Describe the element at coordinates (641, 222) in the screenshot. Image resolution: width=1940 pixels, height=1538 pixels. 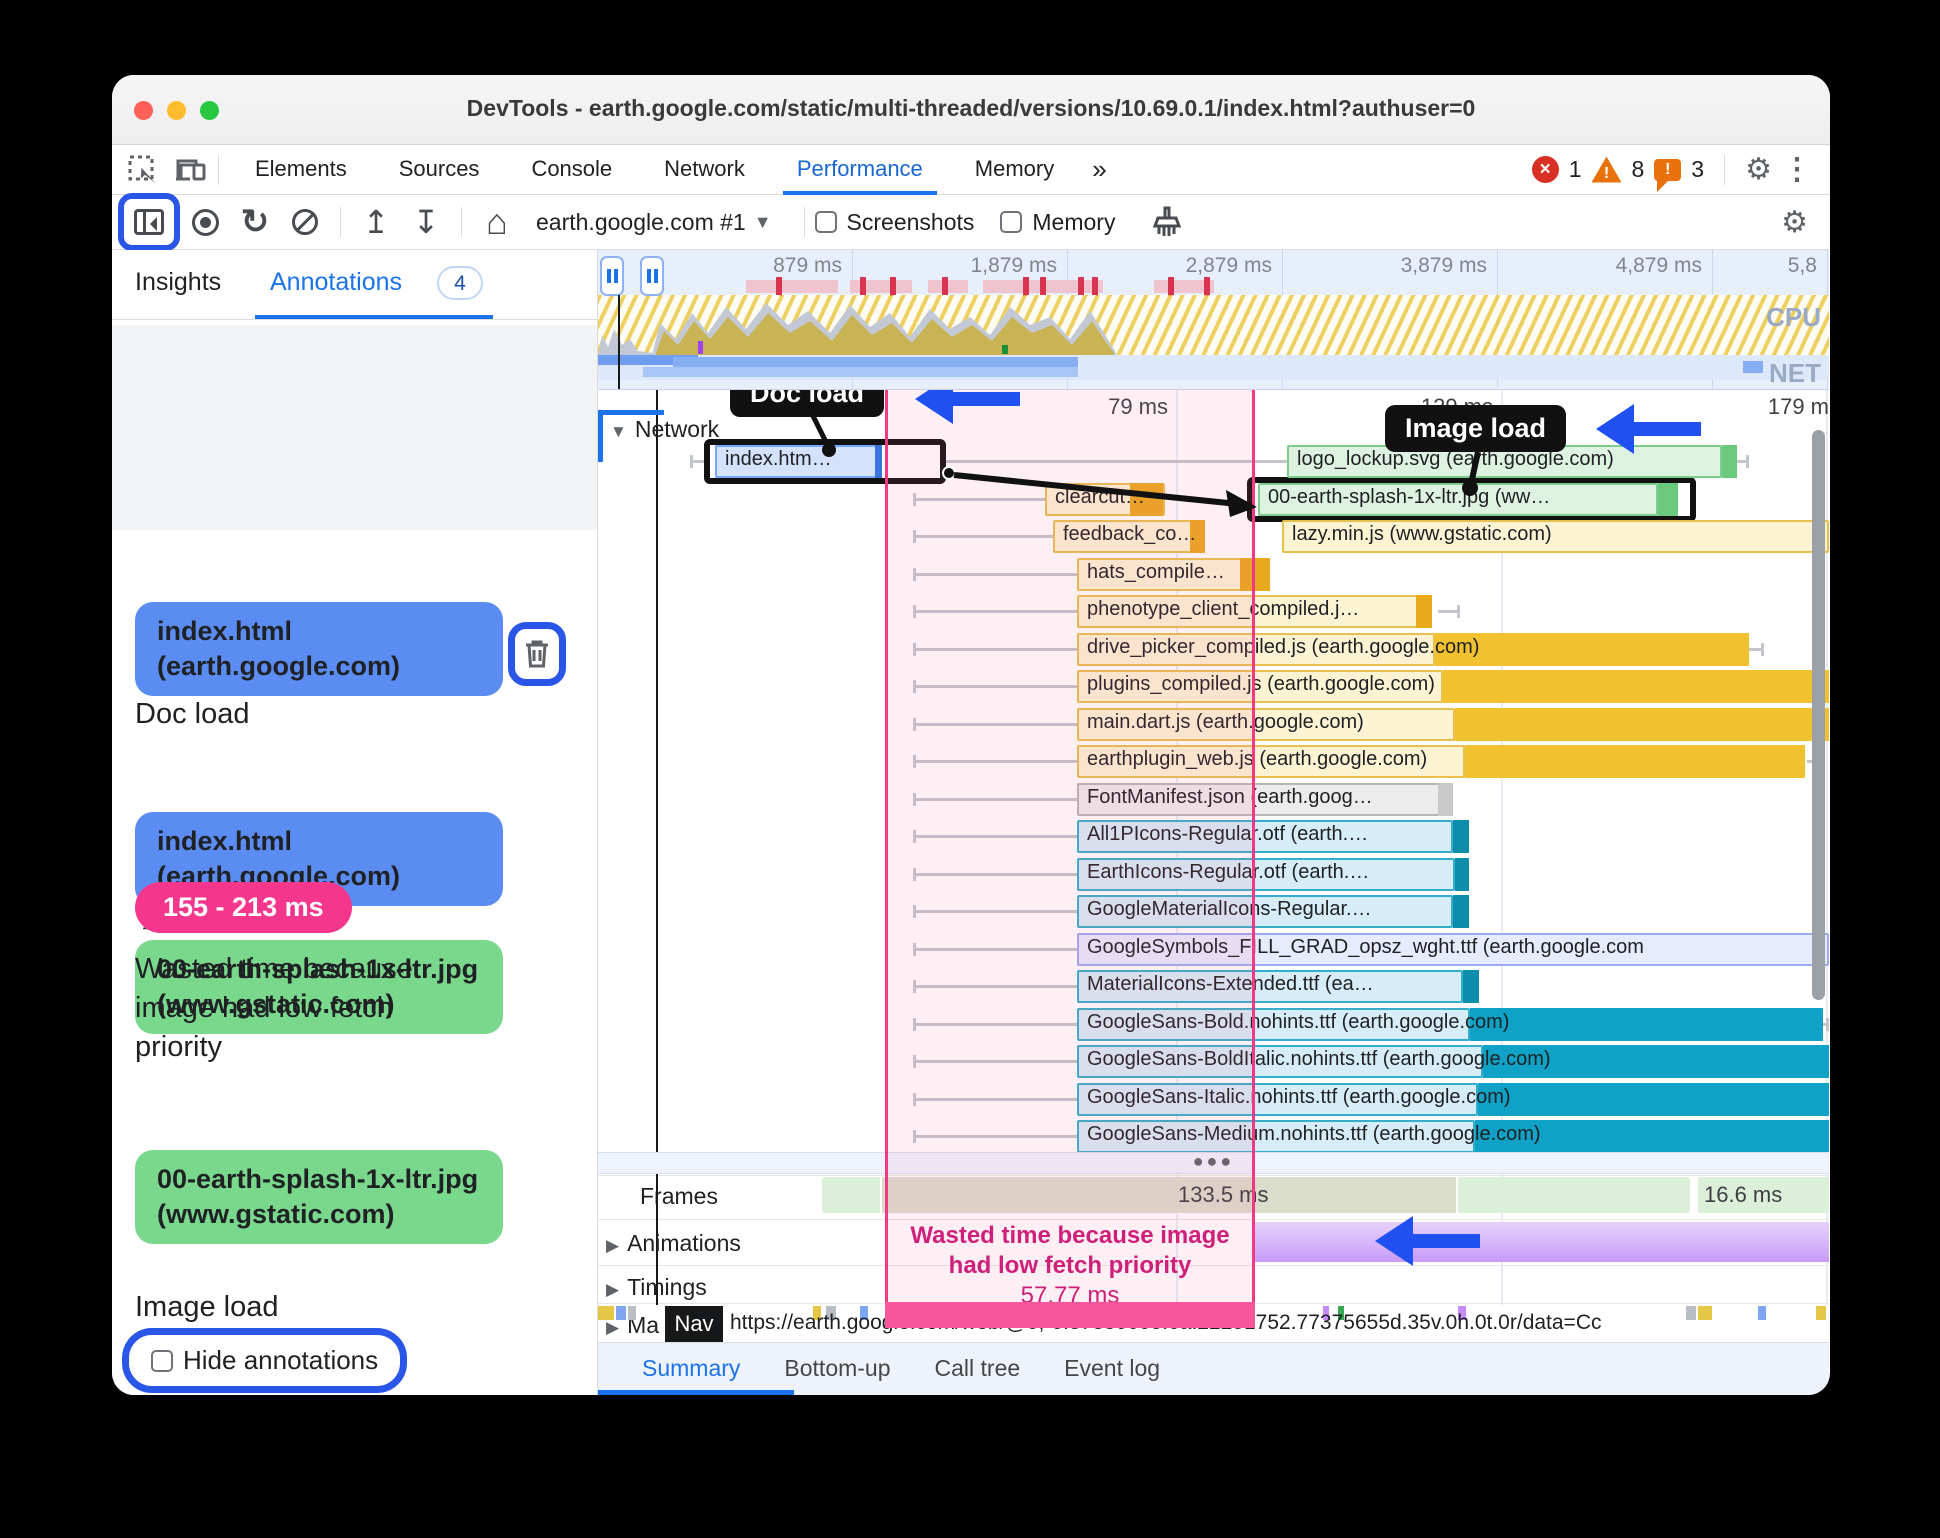
I see `target-selector: earth.google.com #1` at that location.